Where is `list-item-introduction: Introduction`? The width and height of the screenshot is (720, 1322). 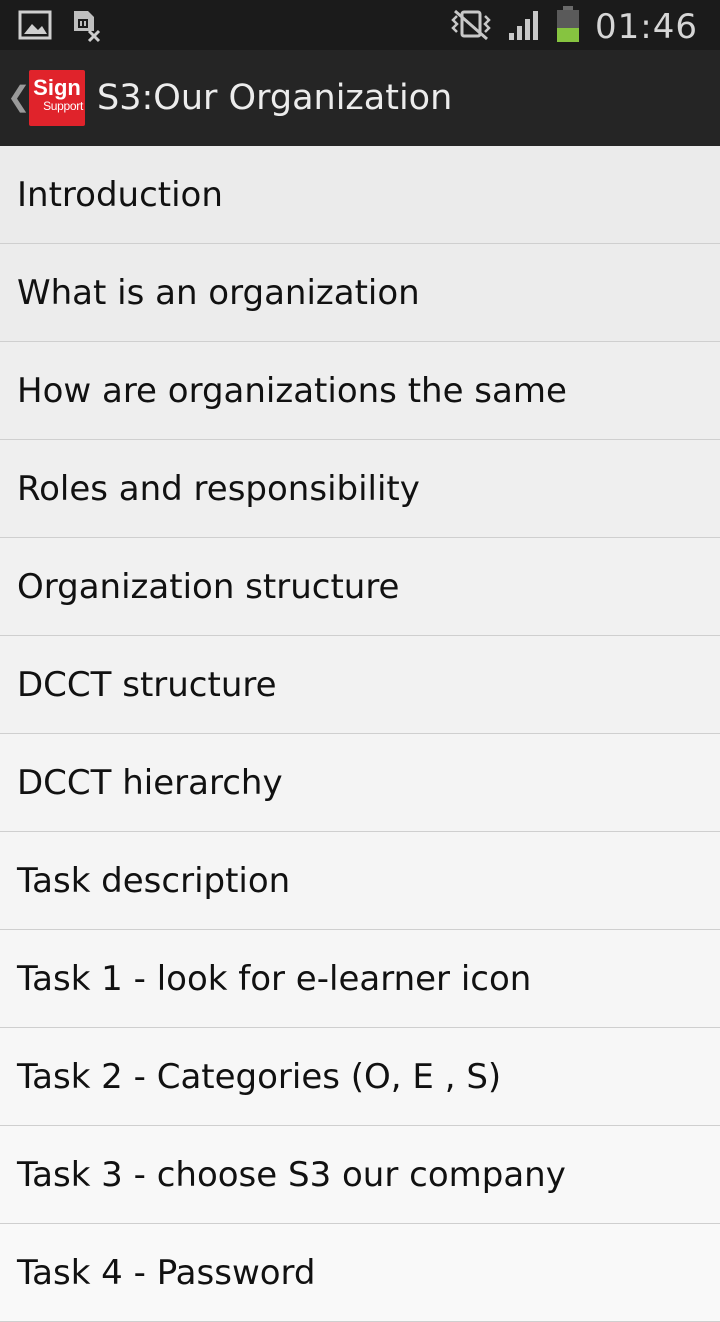
list-item-introduction: Introduction is located at coordinates (360, 195).